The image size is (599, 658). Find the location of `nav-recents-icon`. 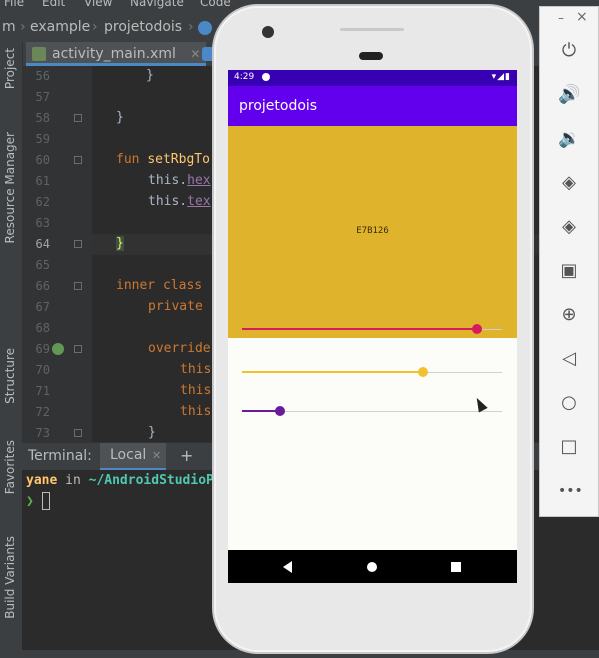

nav-recents-icon is located at coordinates (456, 567).